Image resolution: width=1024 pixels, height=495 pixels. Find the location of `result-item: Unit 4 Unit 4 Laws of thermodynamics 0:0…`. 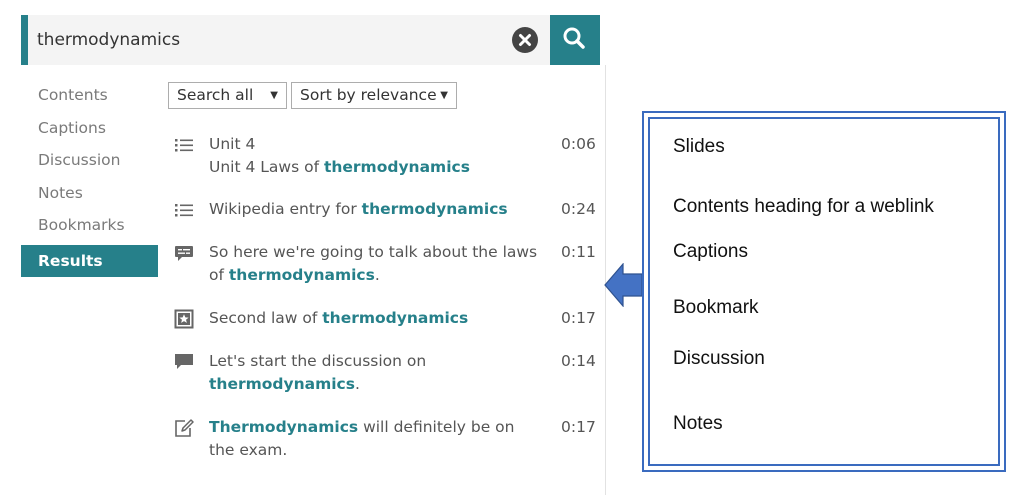

result-item: Unit 4 Unit 4 Laws of thermodynamics 0:0… is located at coordinates (381, 157).